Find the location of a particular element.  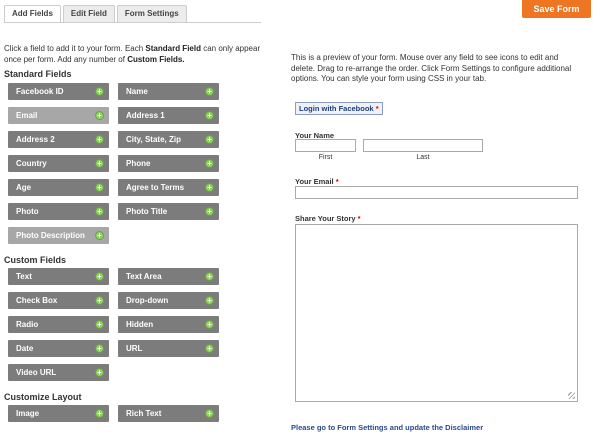

field-facebook-id: Facebook ID + is located at coordinates (58, 91).